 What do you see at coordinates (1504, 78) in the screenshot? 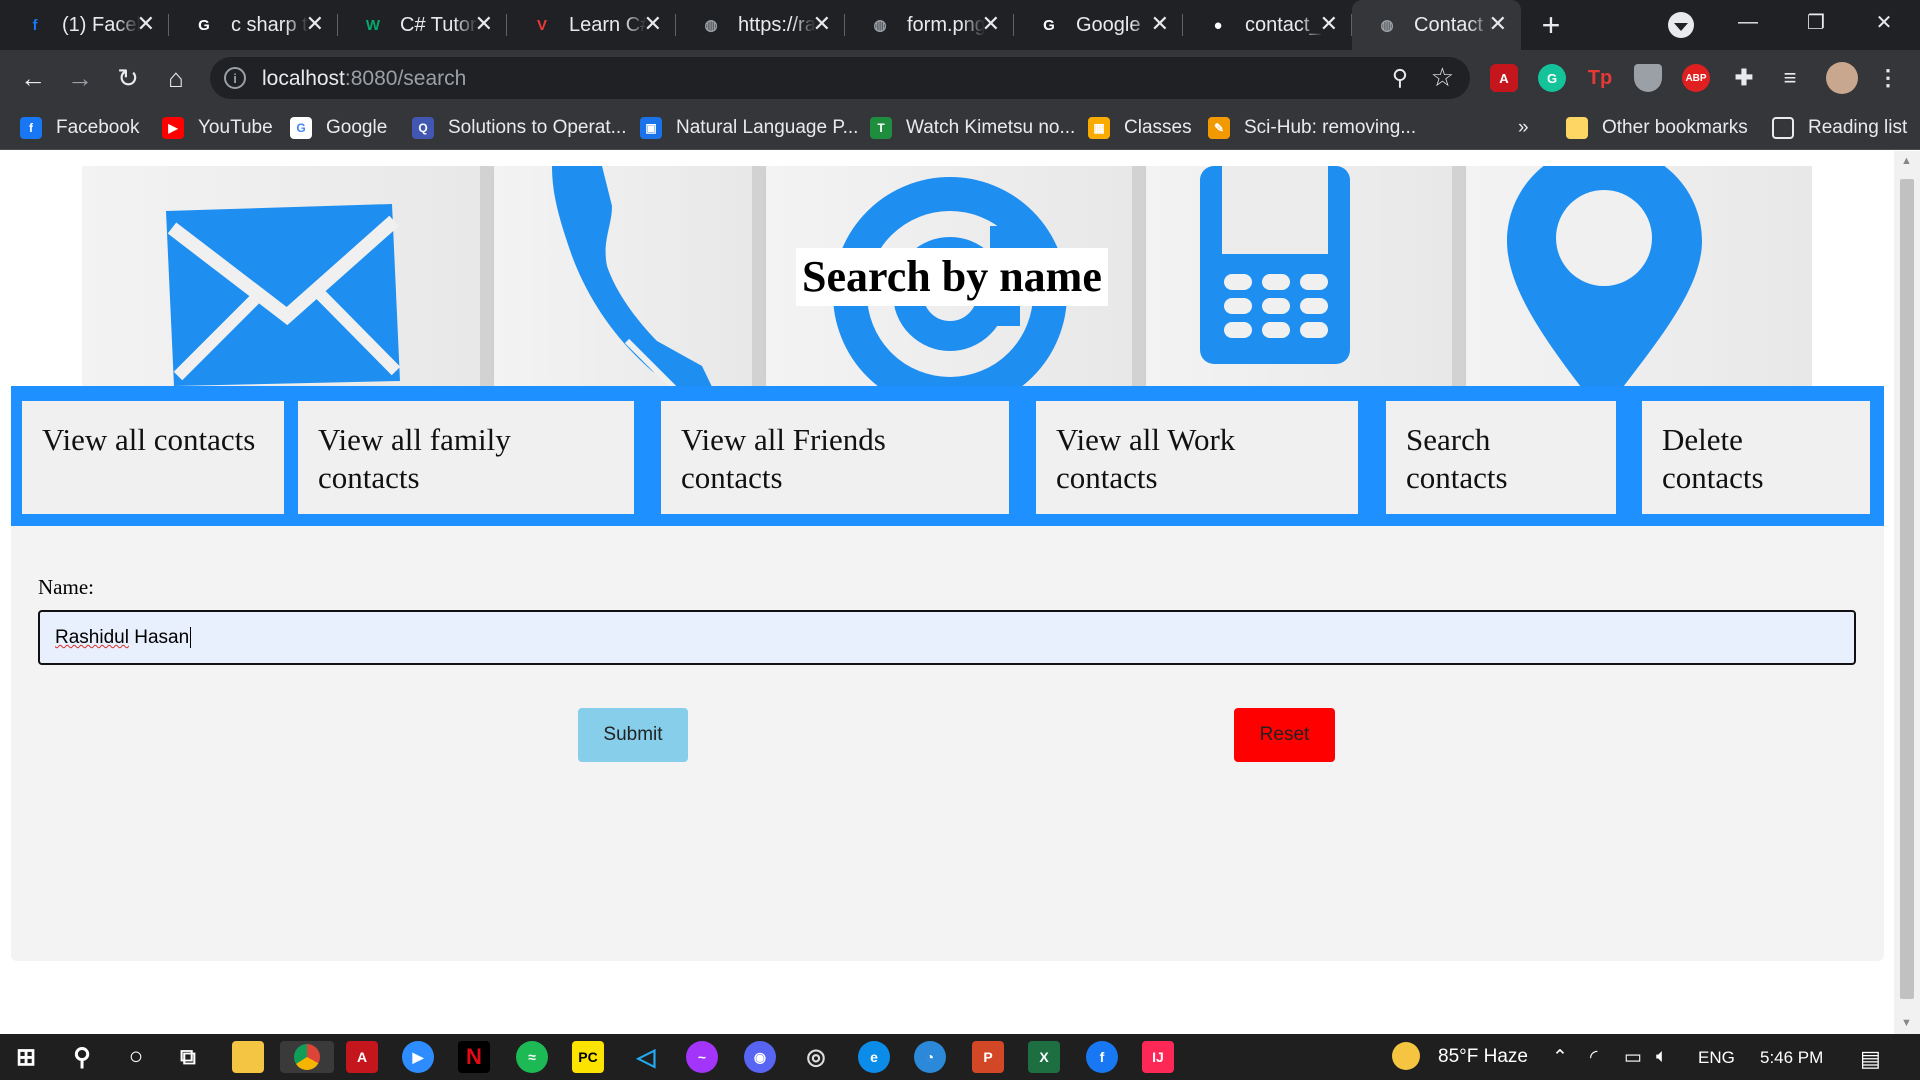
I see `acrobat-extension-icon: A` at bounding box center [1504, 78].